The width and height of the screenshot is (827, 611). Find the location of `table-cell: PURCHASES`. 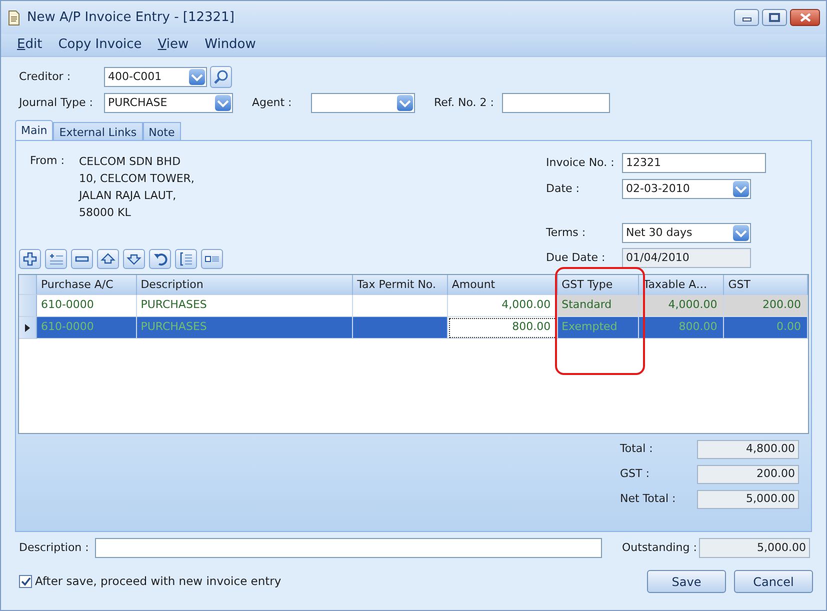

table-cell: PURCHASES is located at coordinates (245, 328).